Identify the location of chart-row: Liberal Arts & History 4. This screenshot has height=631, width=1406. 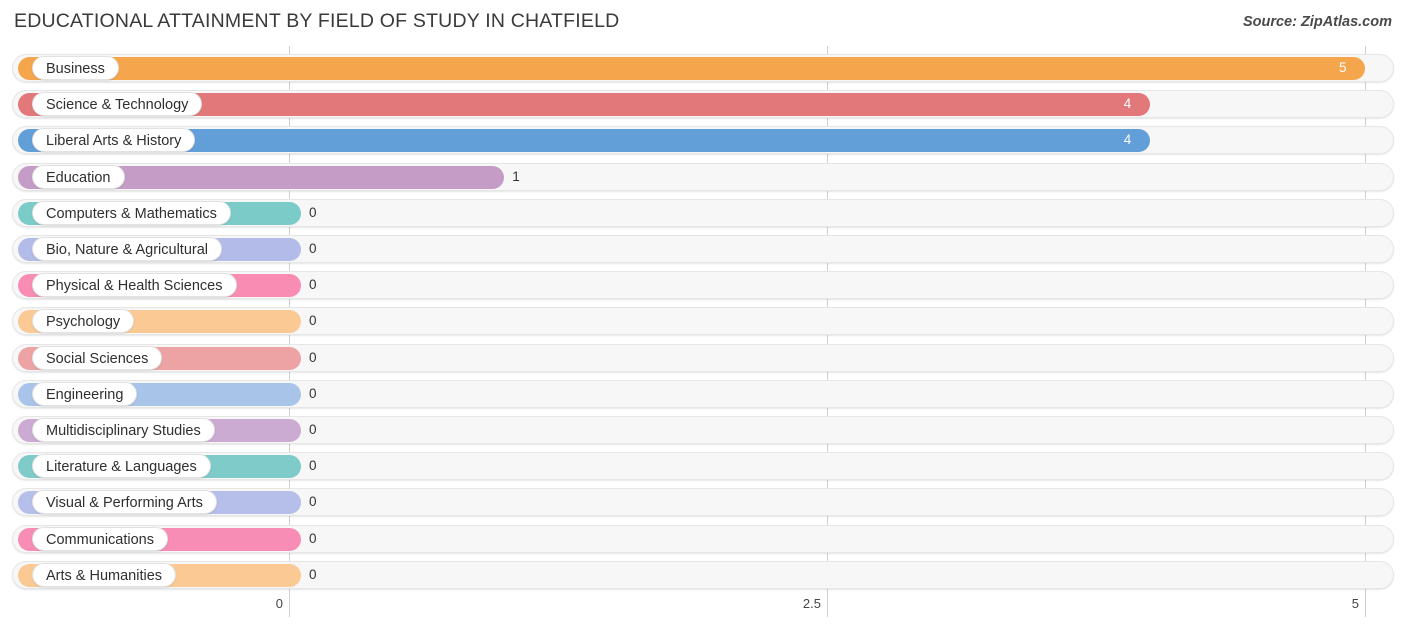
(703, 140).